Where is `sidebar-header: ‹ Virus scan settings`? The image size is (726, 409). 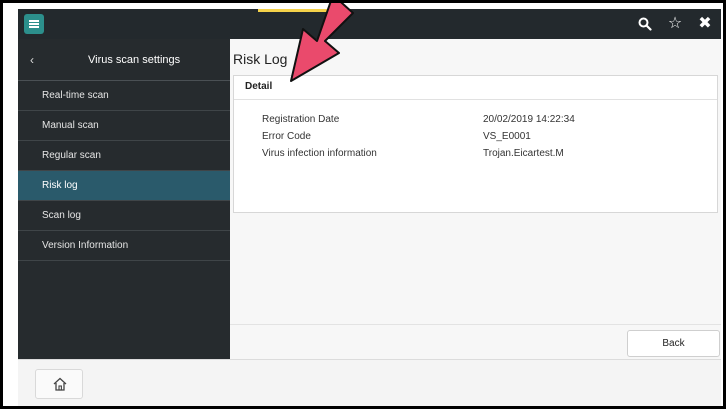 sidebar-header: ‹ Virus scan settings is located at coordinates (124, 60).